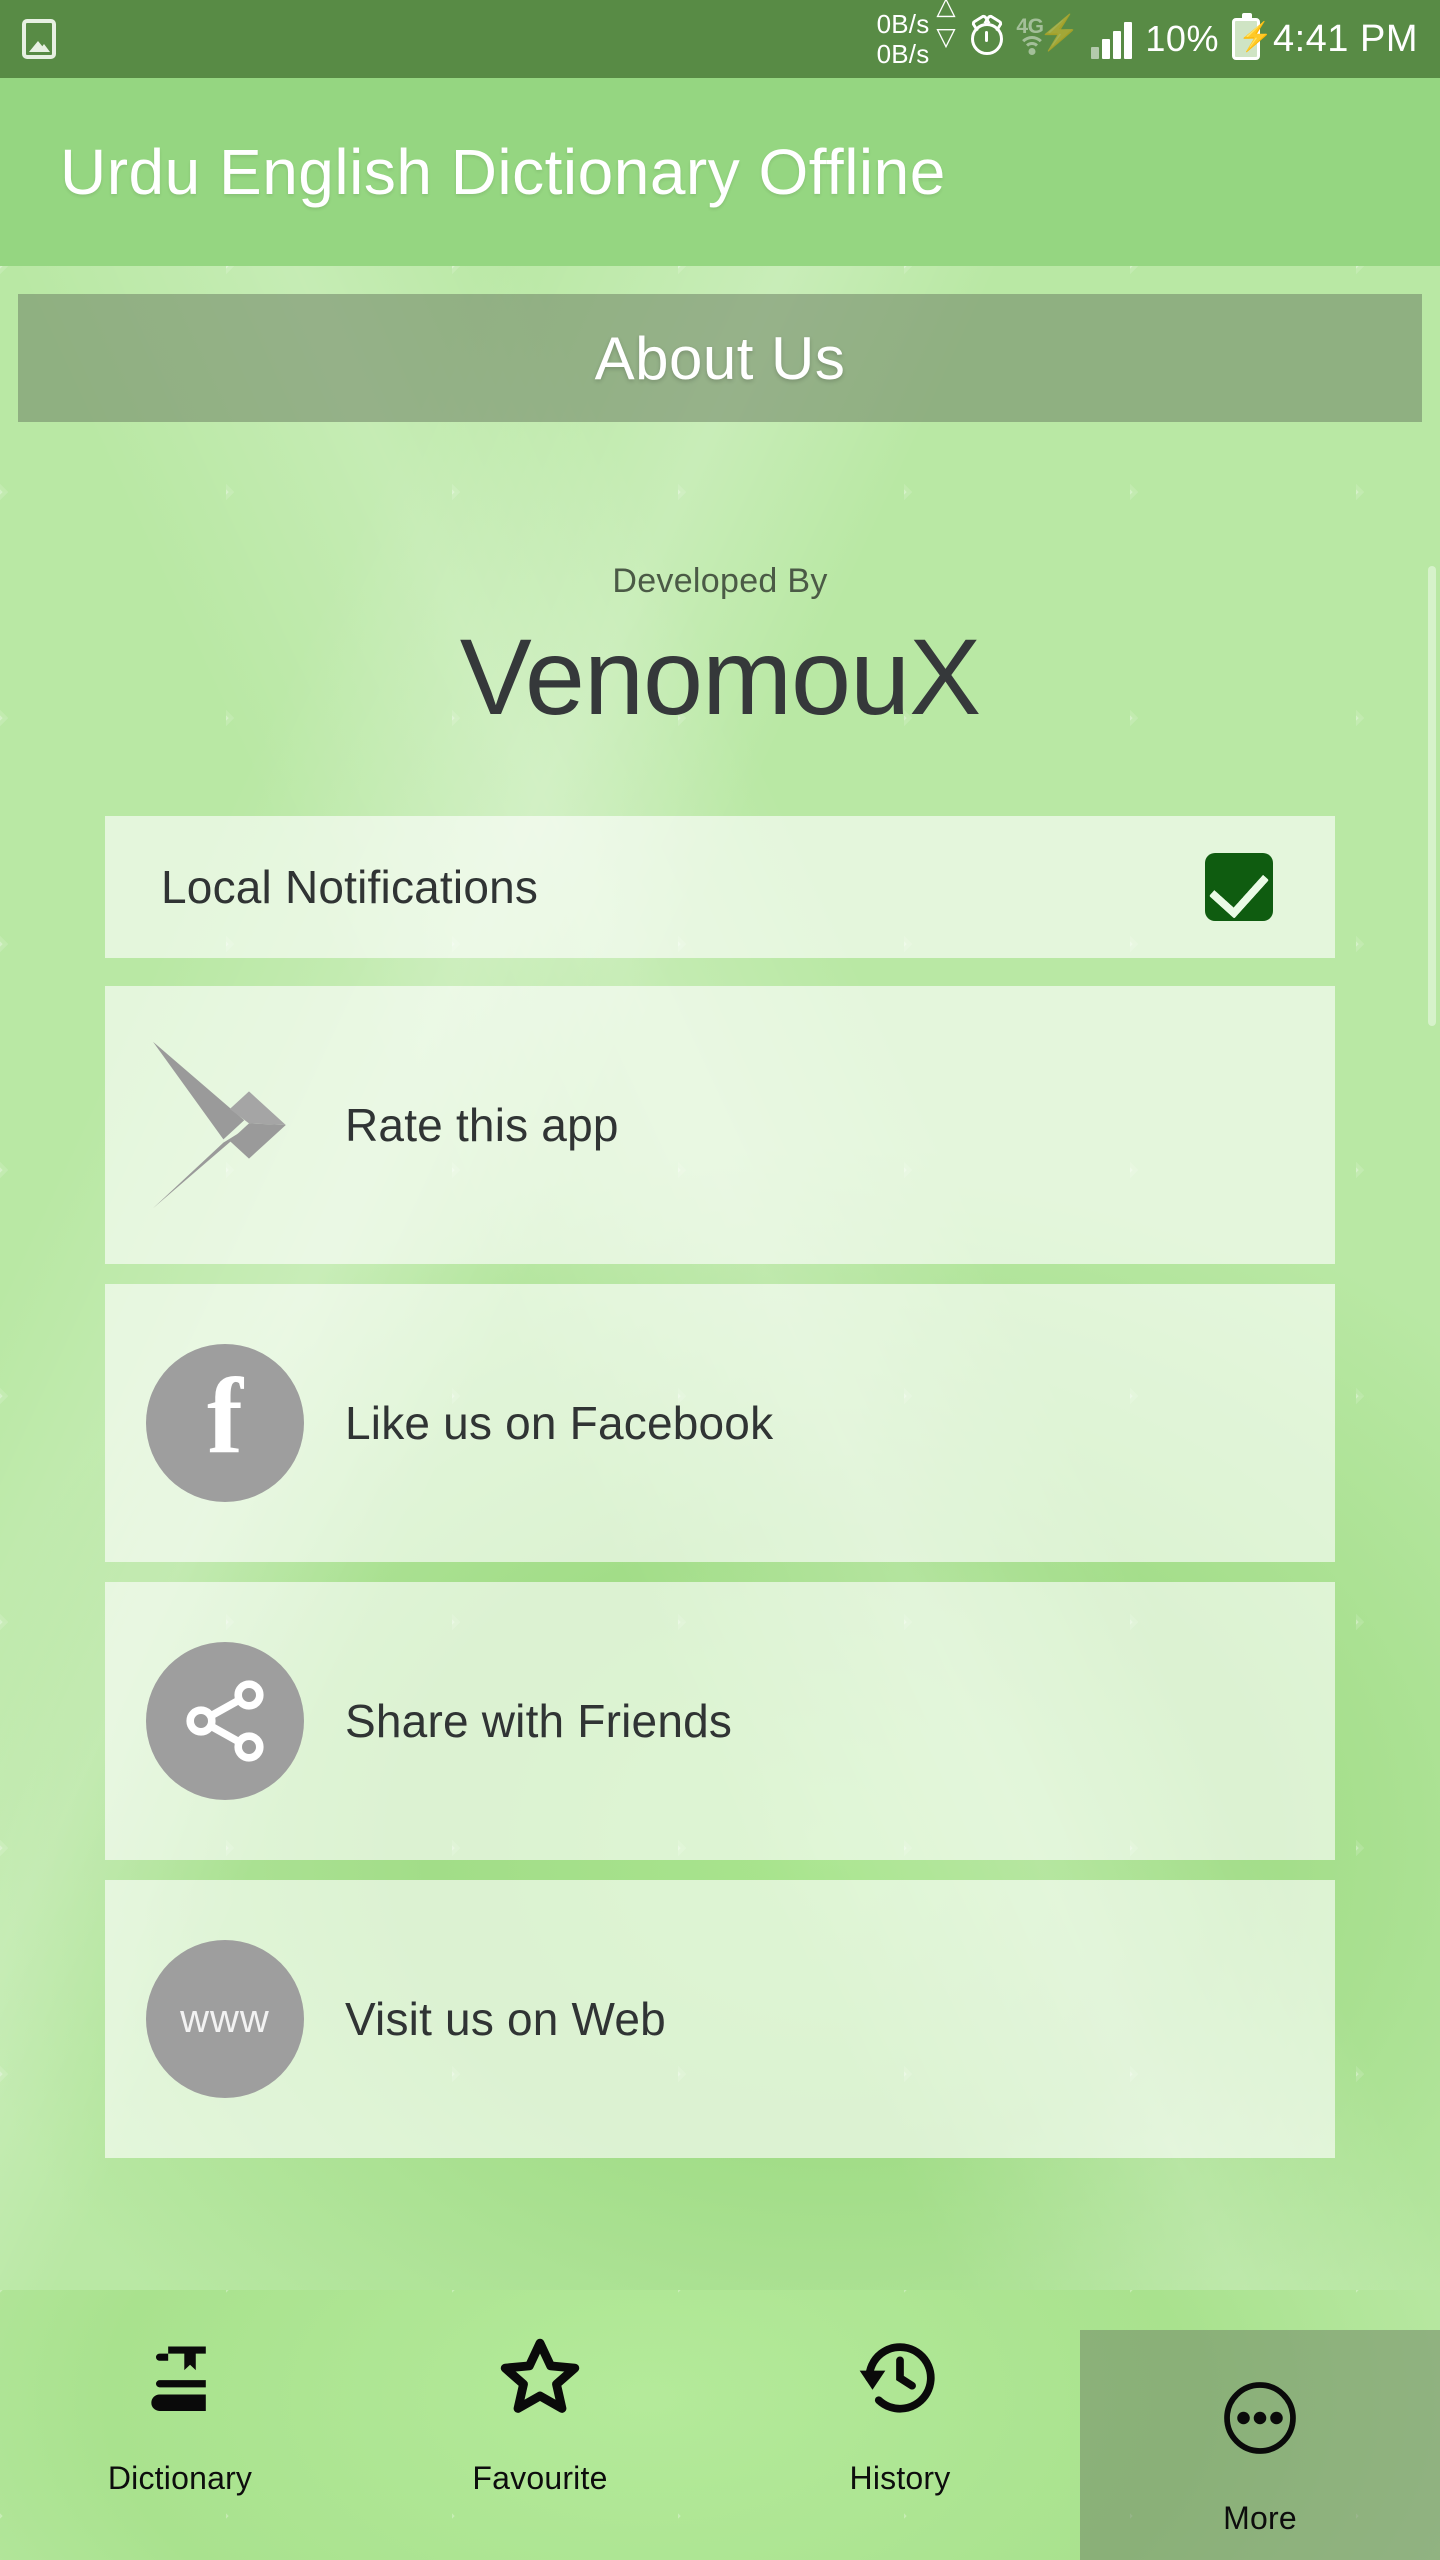 The image size is (1440, 2560). Describe the element at coordinates (720, 581) in the screenshot. I see `developed-by-label: Developed By` at that location.